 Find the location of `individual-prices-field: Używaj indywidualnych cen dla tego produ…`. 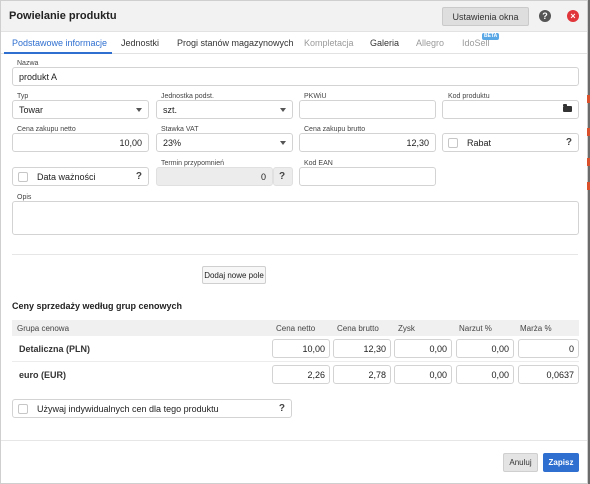

individual-prices-field: Używaj indywidualnych cen dla tego produ… is located at coordinates (152, 408).